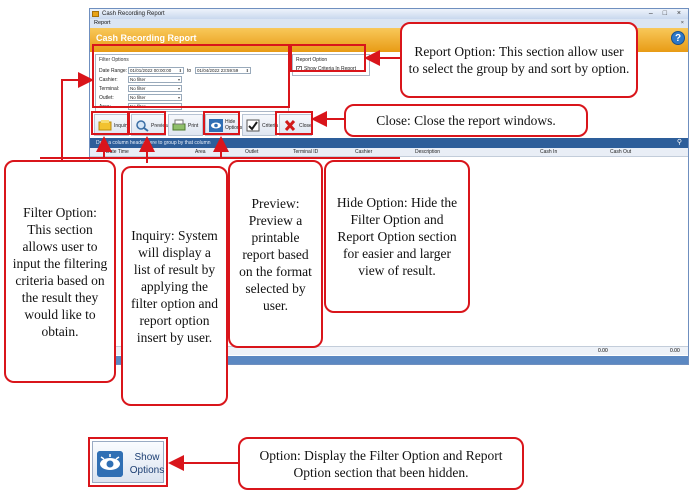 The image size is (693, 500). What do you see at coordinates (146, 38) in the screenshot?
I see `report-title: Cash Recording Report` at bounding box center [146, 38].